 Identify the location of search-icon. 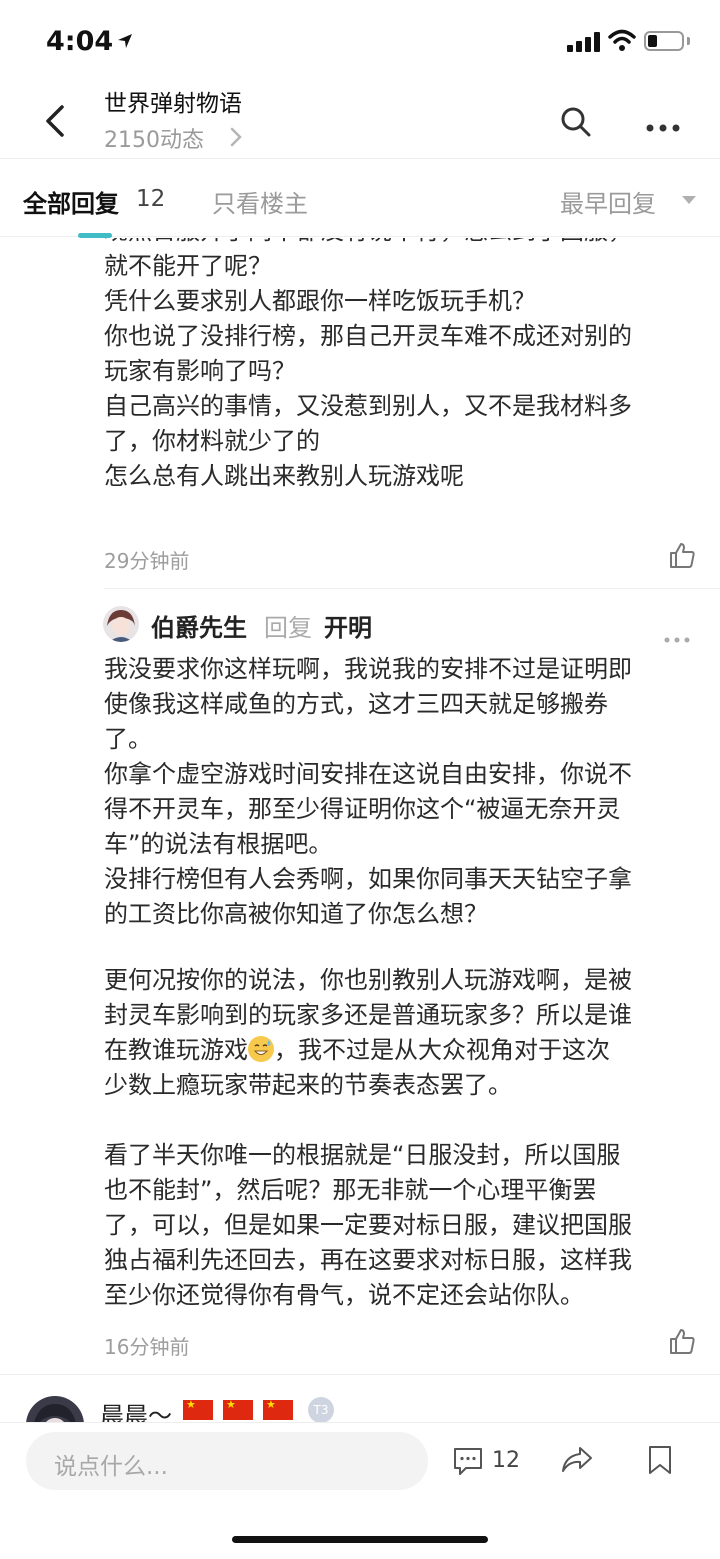
(576, 124).